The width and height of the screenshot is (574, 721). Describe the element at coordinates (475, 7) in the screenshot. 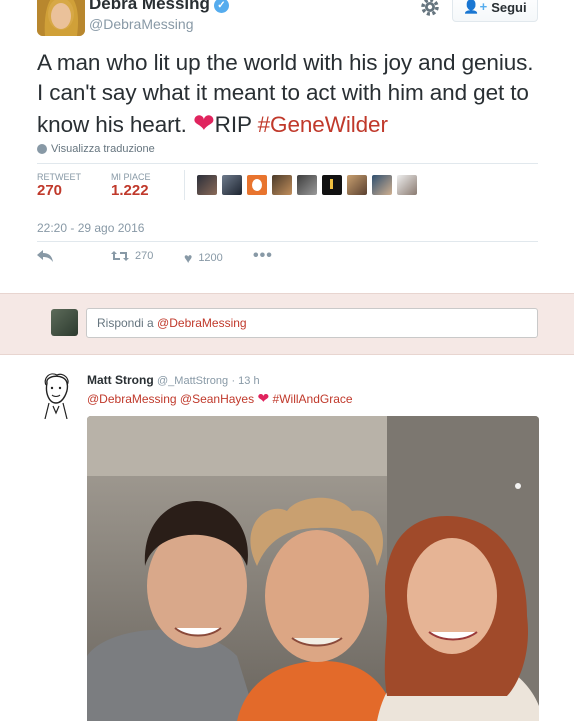

I see `add-person-icon: 👤+` at that location.